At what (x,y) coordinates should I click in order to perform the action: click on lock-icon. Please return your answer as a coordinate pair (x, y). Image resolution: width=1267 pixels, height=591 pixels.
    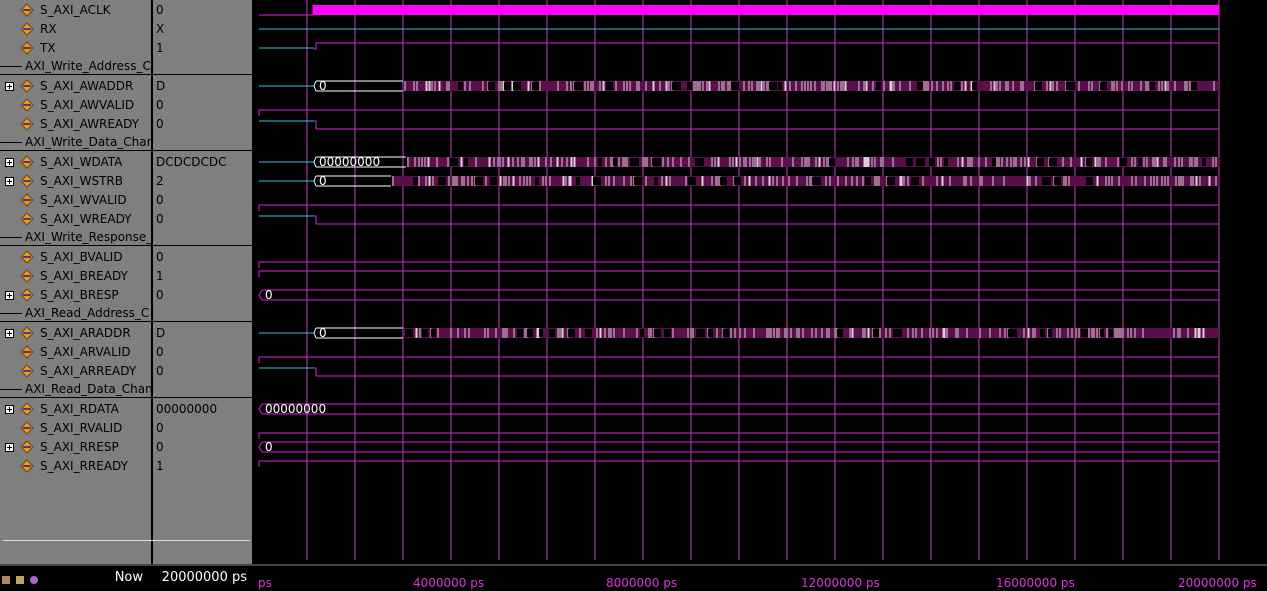
    Looking at the image, I should click on (19, 580).